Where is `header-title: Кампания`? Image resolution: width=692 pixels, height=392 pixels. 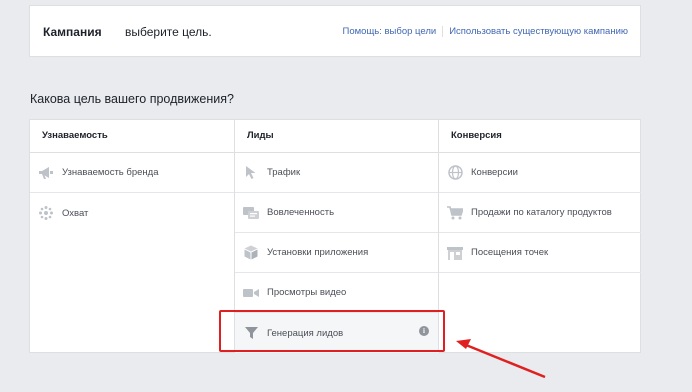
header-title: Кампания is located at coordinates (72, 32).